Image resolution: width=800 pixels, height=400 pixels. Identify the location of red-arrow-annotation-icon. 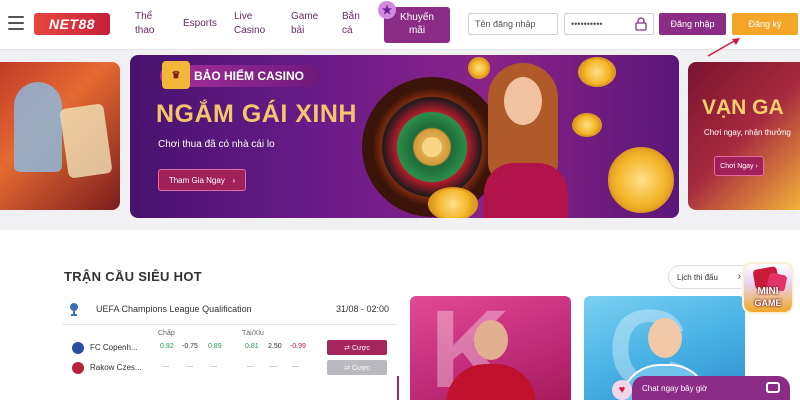
(723, 47).